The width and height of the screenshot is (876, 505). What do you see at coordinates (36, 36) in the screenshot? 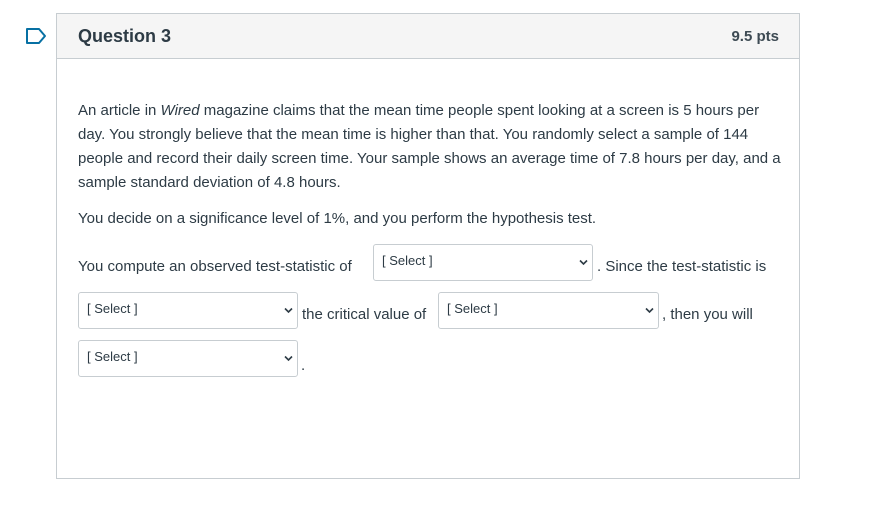
I see `bookmark-flag-icon` at bounding box center [36, 36].